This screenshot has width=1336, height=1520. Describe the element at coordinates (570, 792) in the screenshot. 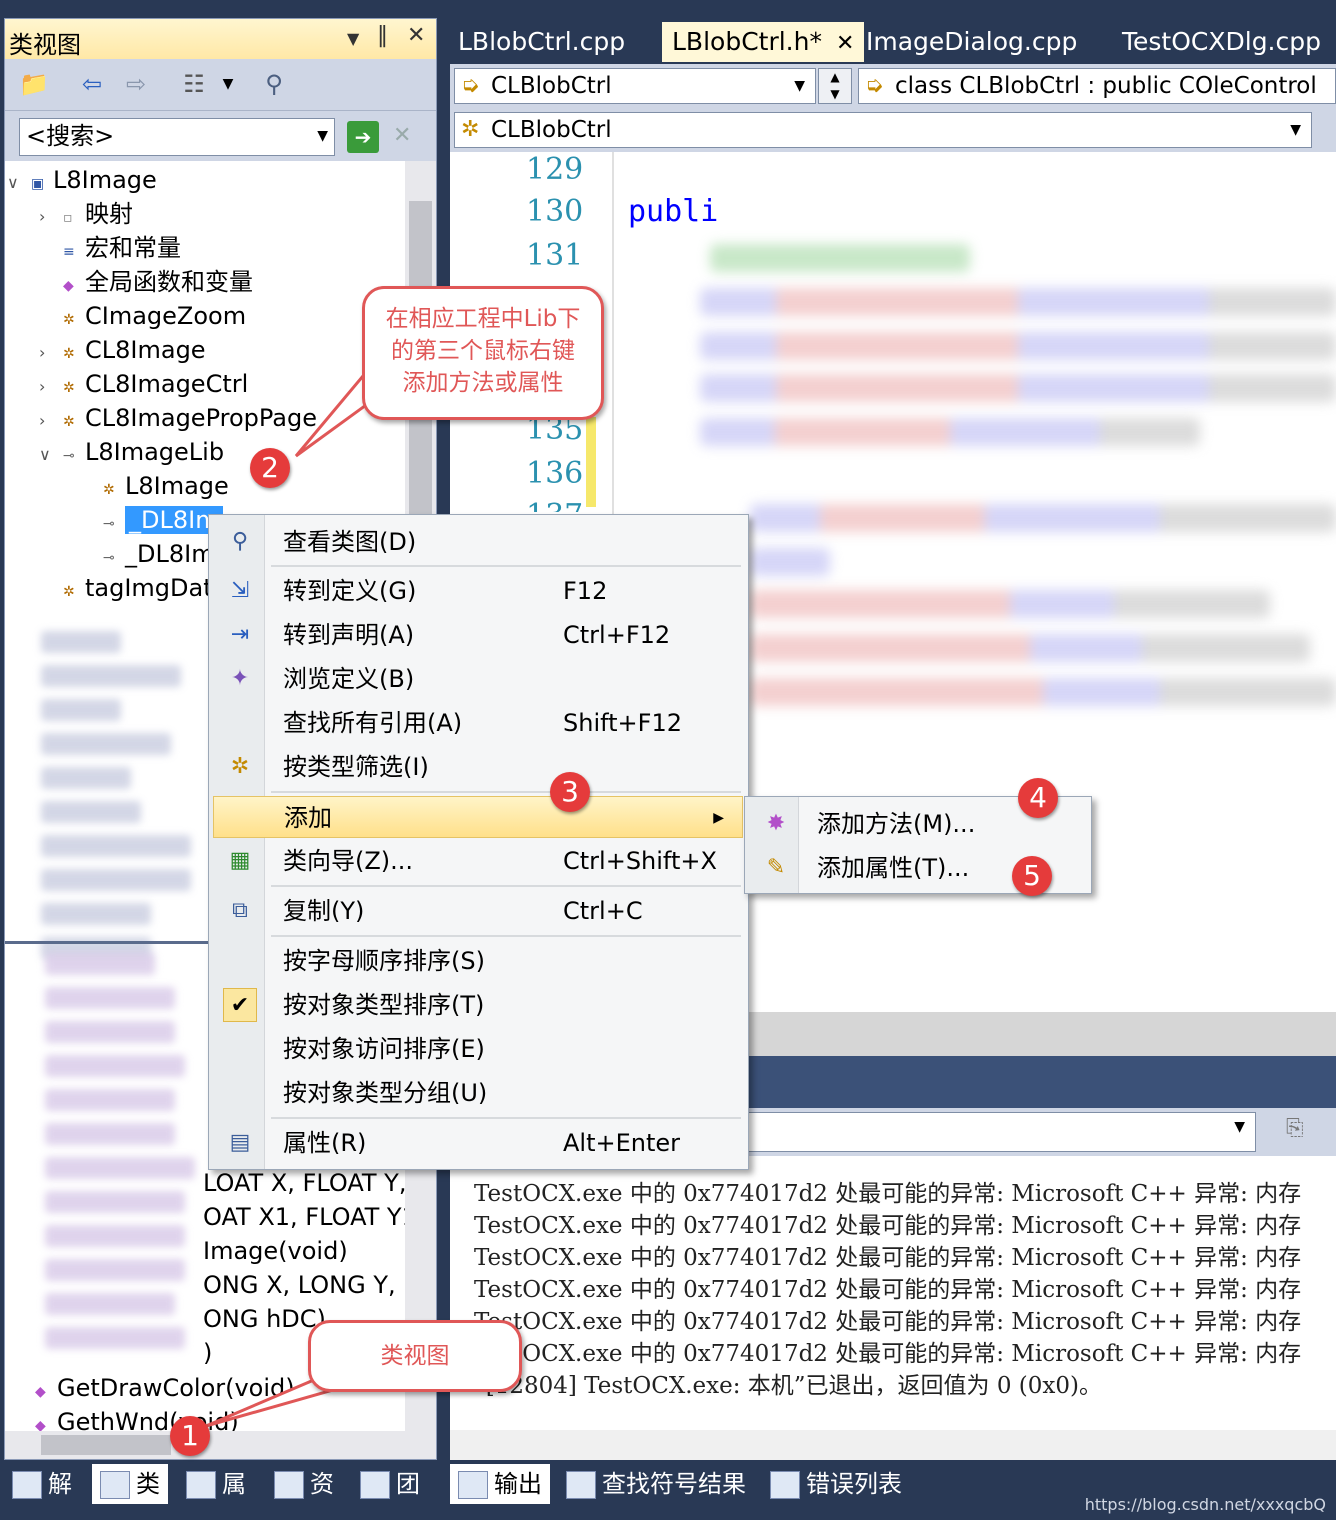

I see `step-badge-3: 3` at that location.